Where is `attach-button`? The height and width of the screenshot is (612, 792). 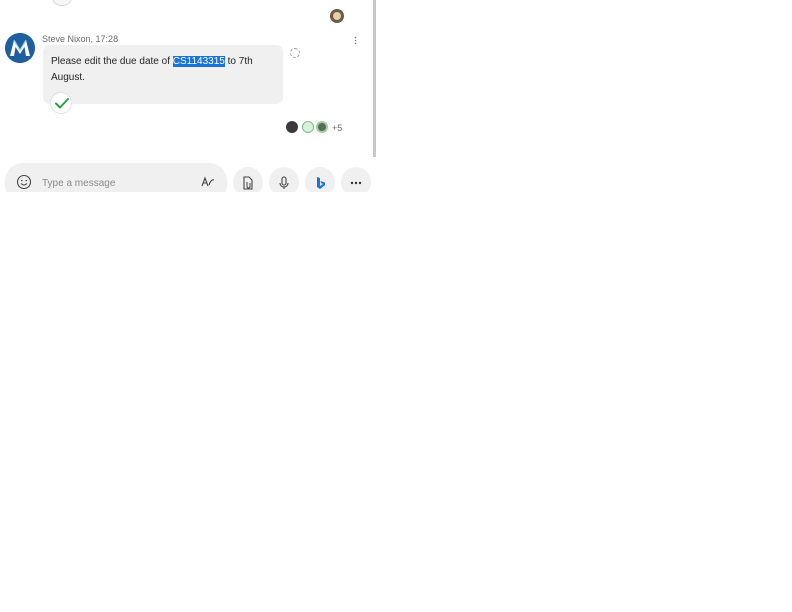
attach-button is located at coordinates (248, 179).